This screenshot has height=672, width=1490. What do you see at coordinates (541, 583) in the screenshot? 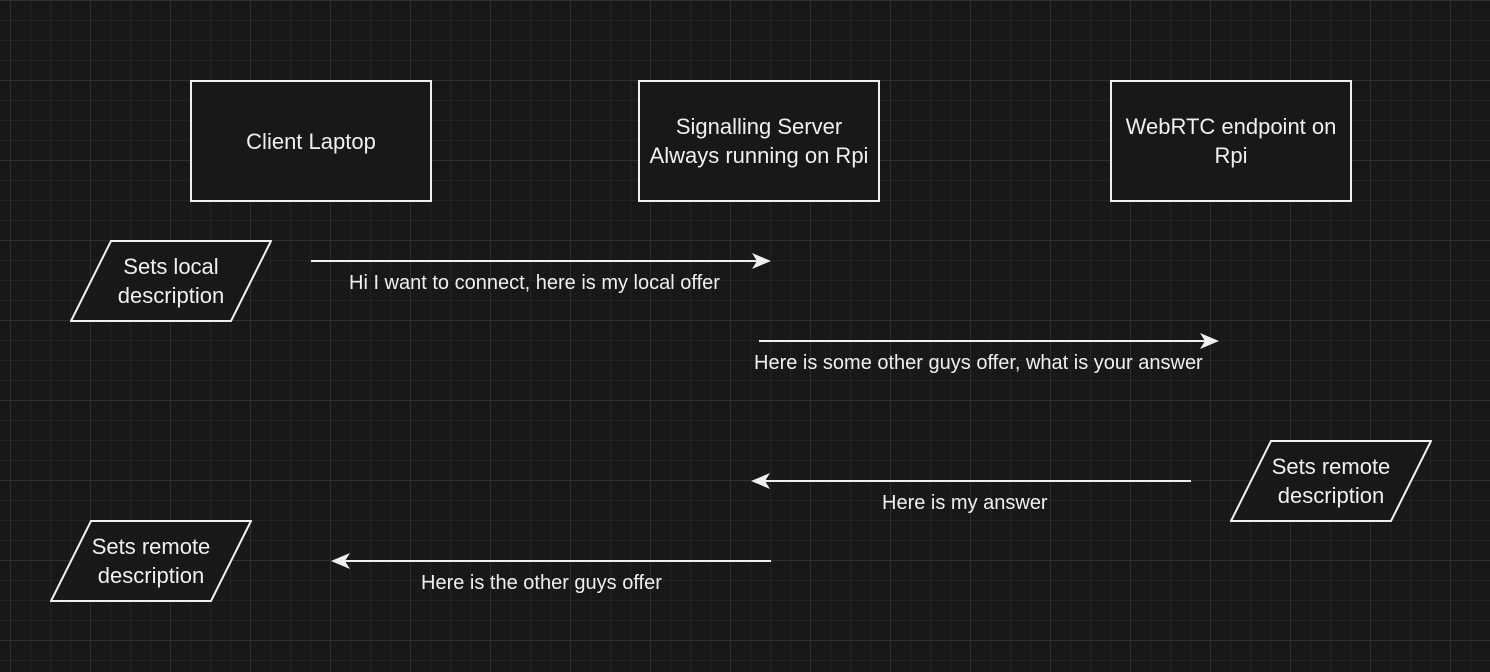
I see `server-to-client-label: Here is the other guys offer` at bounding box center [541, 583].